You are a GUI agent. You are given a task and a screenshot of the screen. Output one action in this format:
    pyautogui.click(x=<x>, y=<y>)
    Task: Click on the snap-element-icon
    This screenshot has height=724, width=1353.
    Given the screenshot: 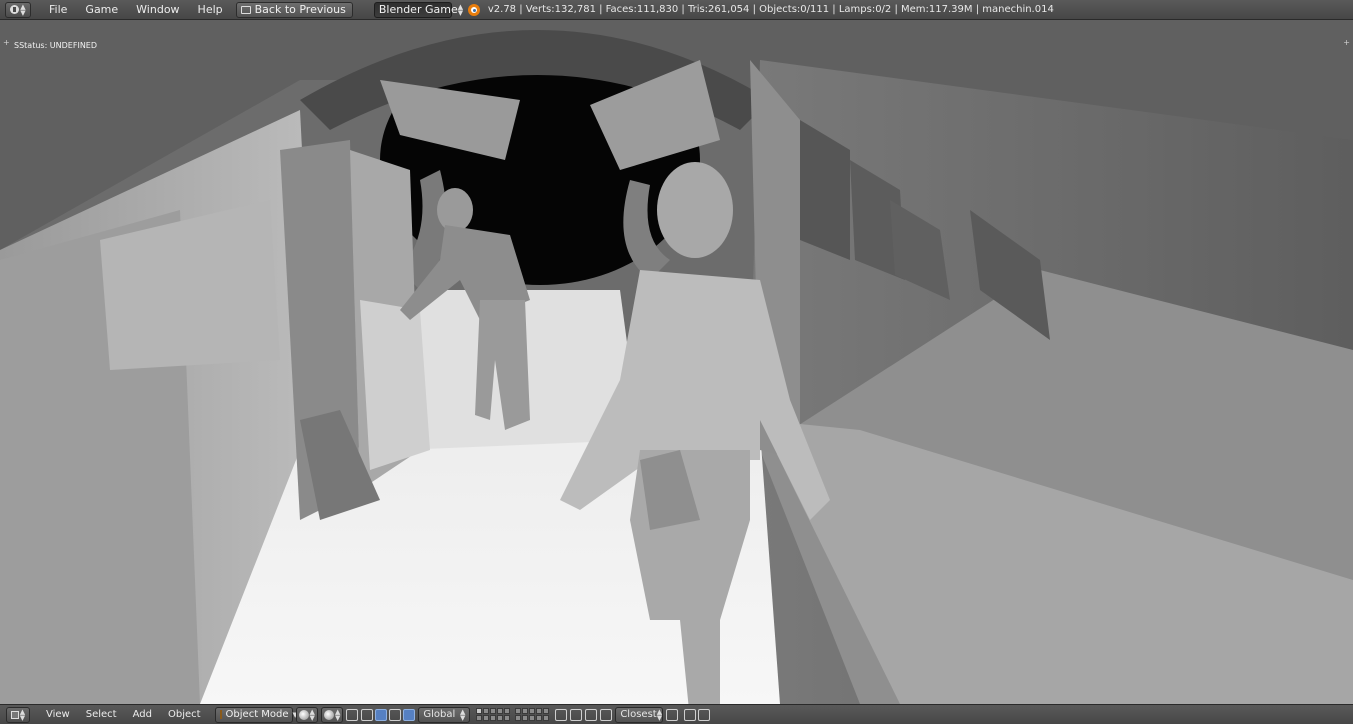 What is the action you would take?
    pyautogui.click(x=672, y=714)
    